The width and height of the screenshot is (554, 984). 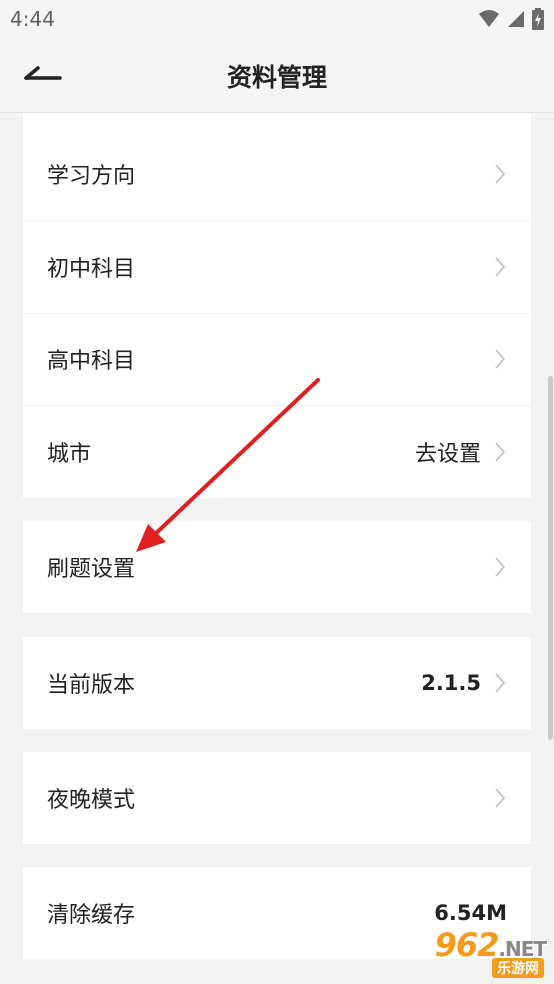 What do you see at coordinates (69, 454) in the screenshot?
I see `row-label: 城市` at bounding box center [69, 454].